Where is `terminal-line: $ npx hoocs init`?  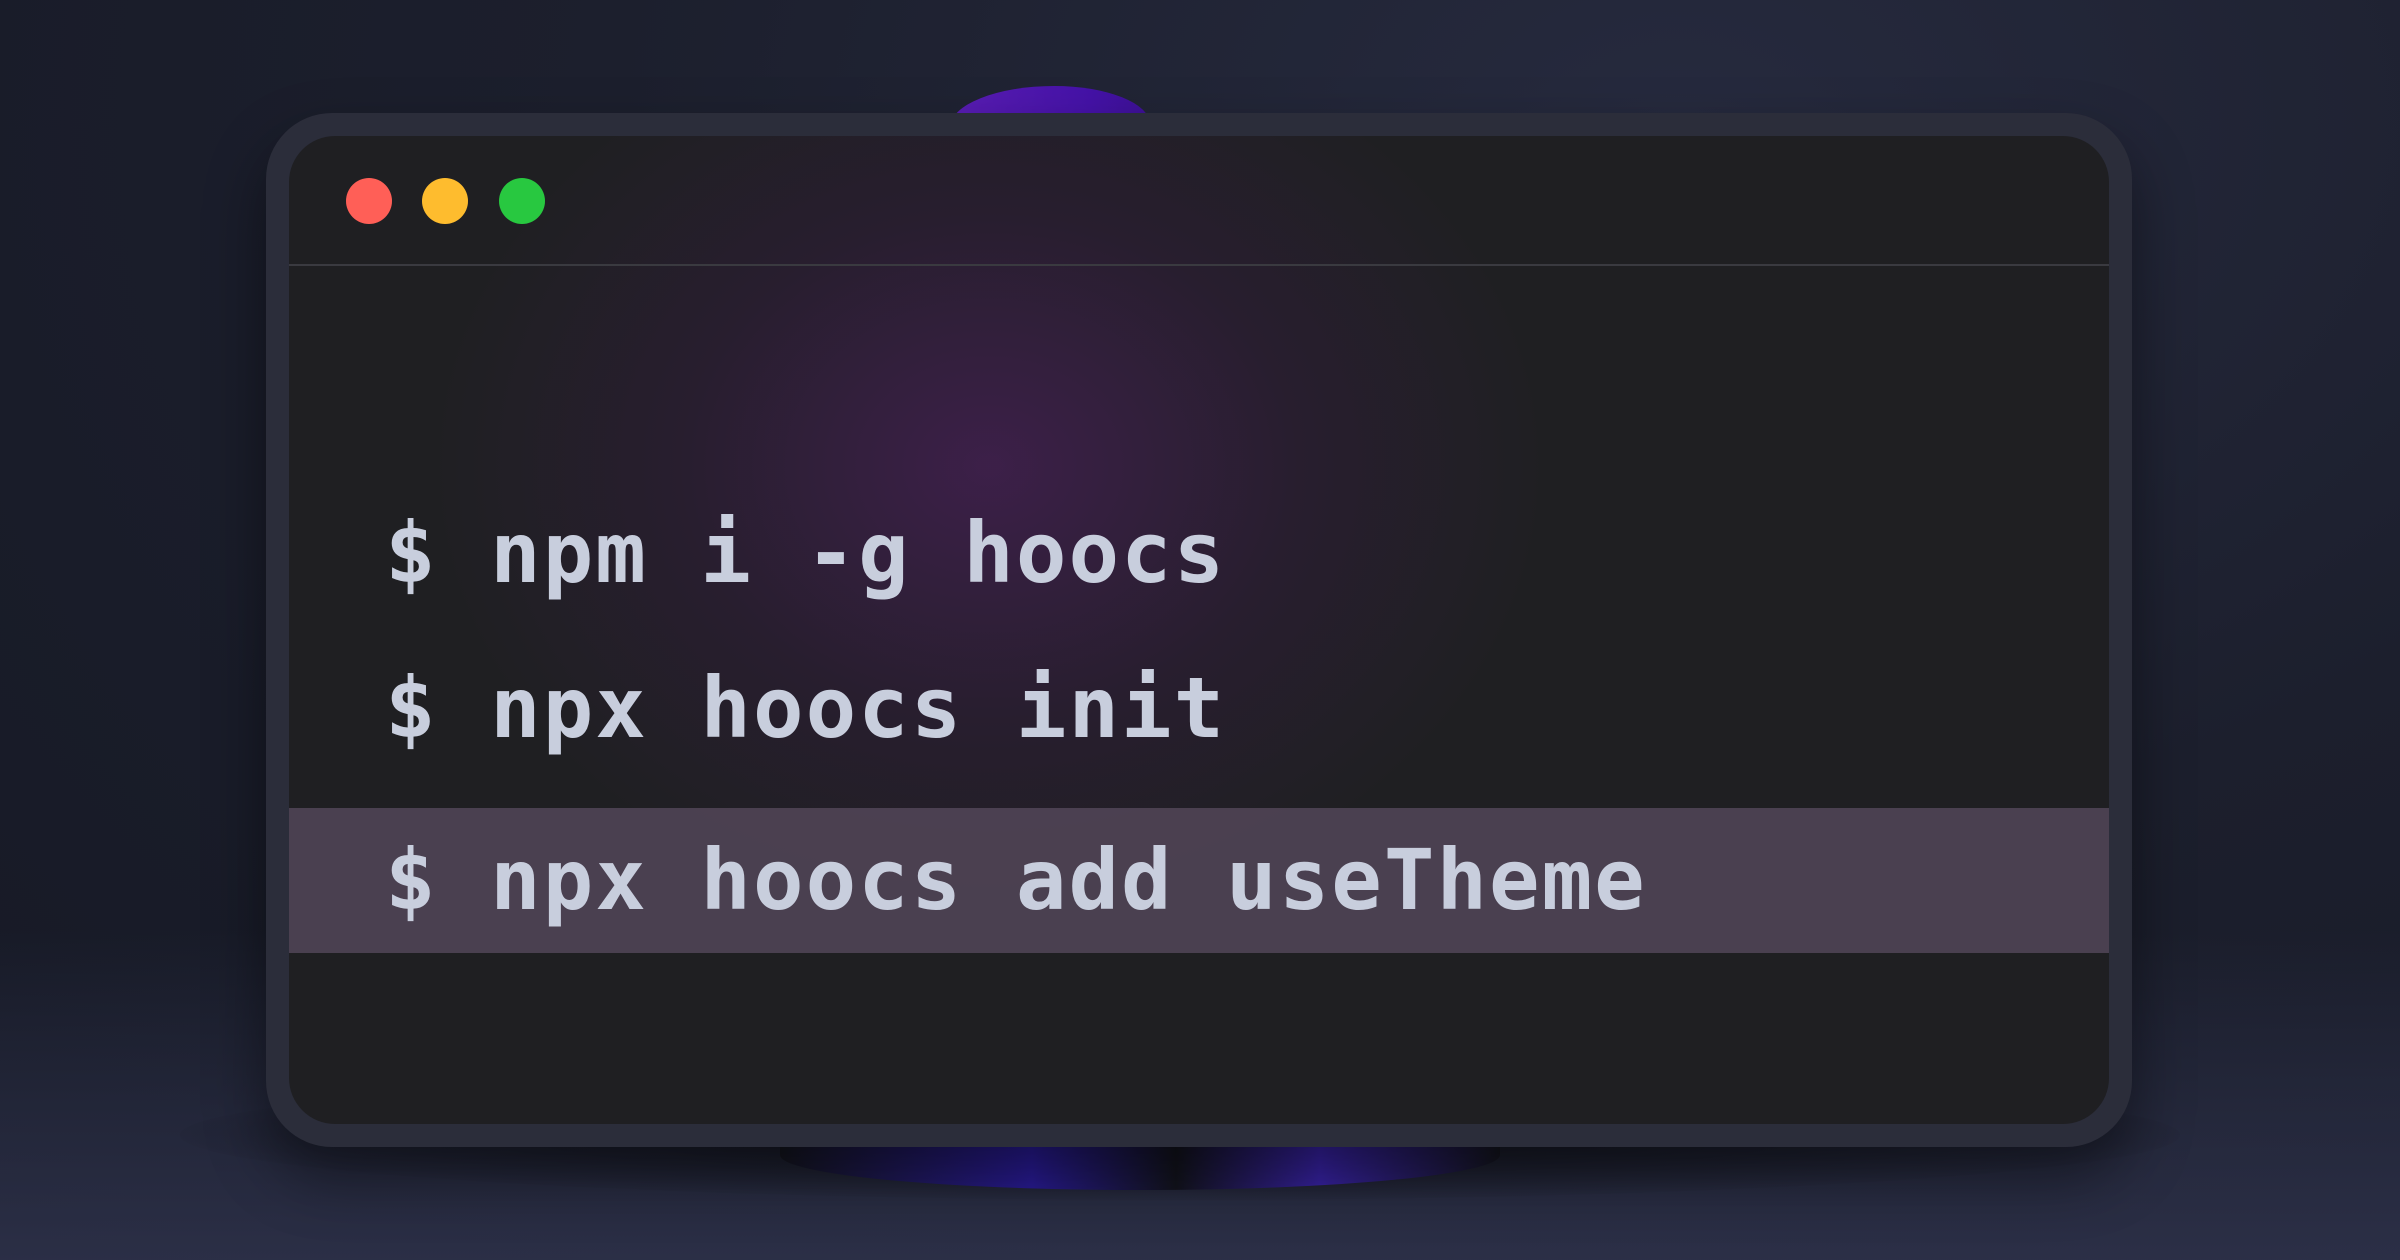
terminal-line: $ npx hoocs init is located at coordinates (806, 708).